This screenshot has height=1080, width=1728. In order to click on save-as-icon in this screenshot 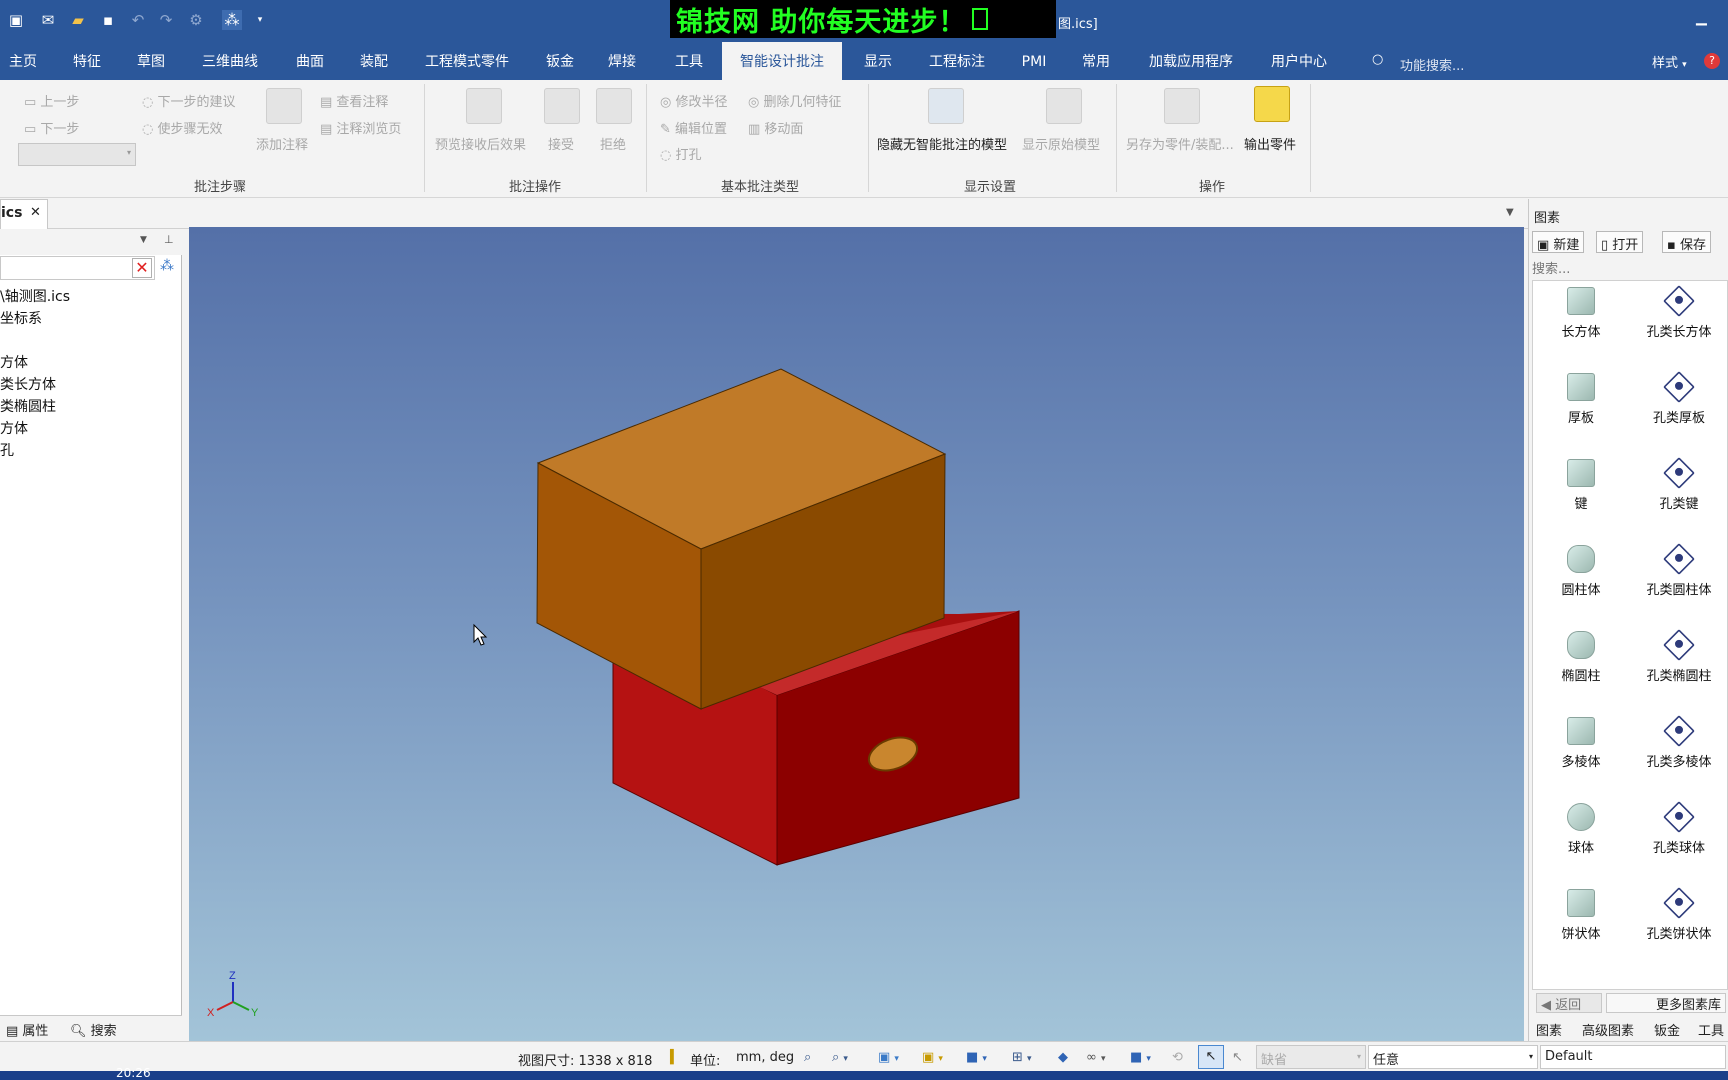, I will do `click(1182, 106)`.